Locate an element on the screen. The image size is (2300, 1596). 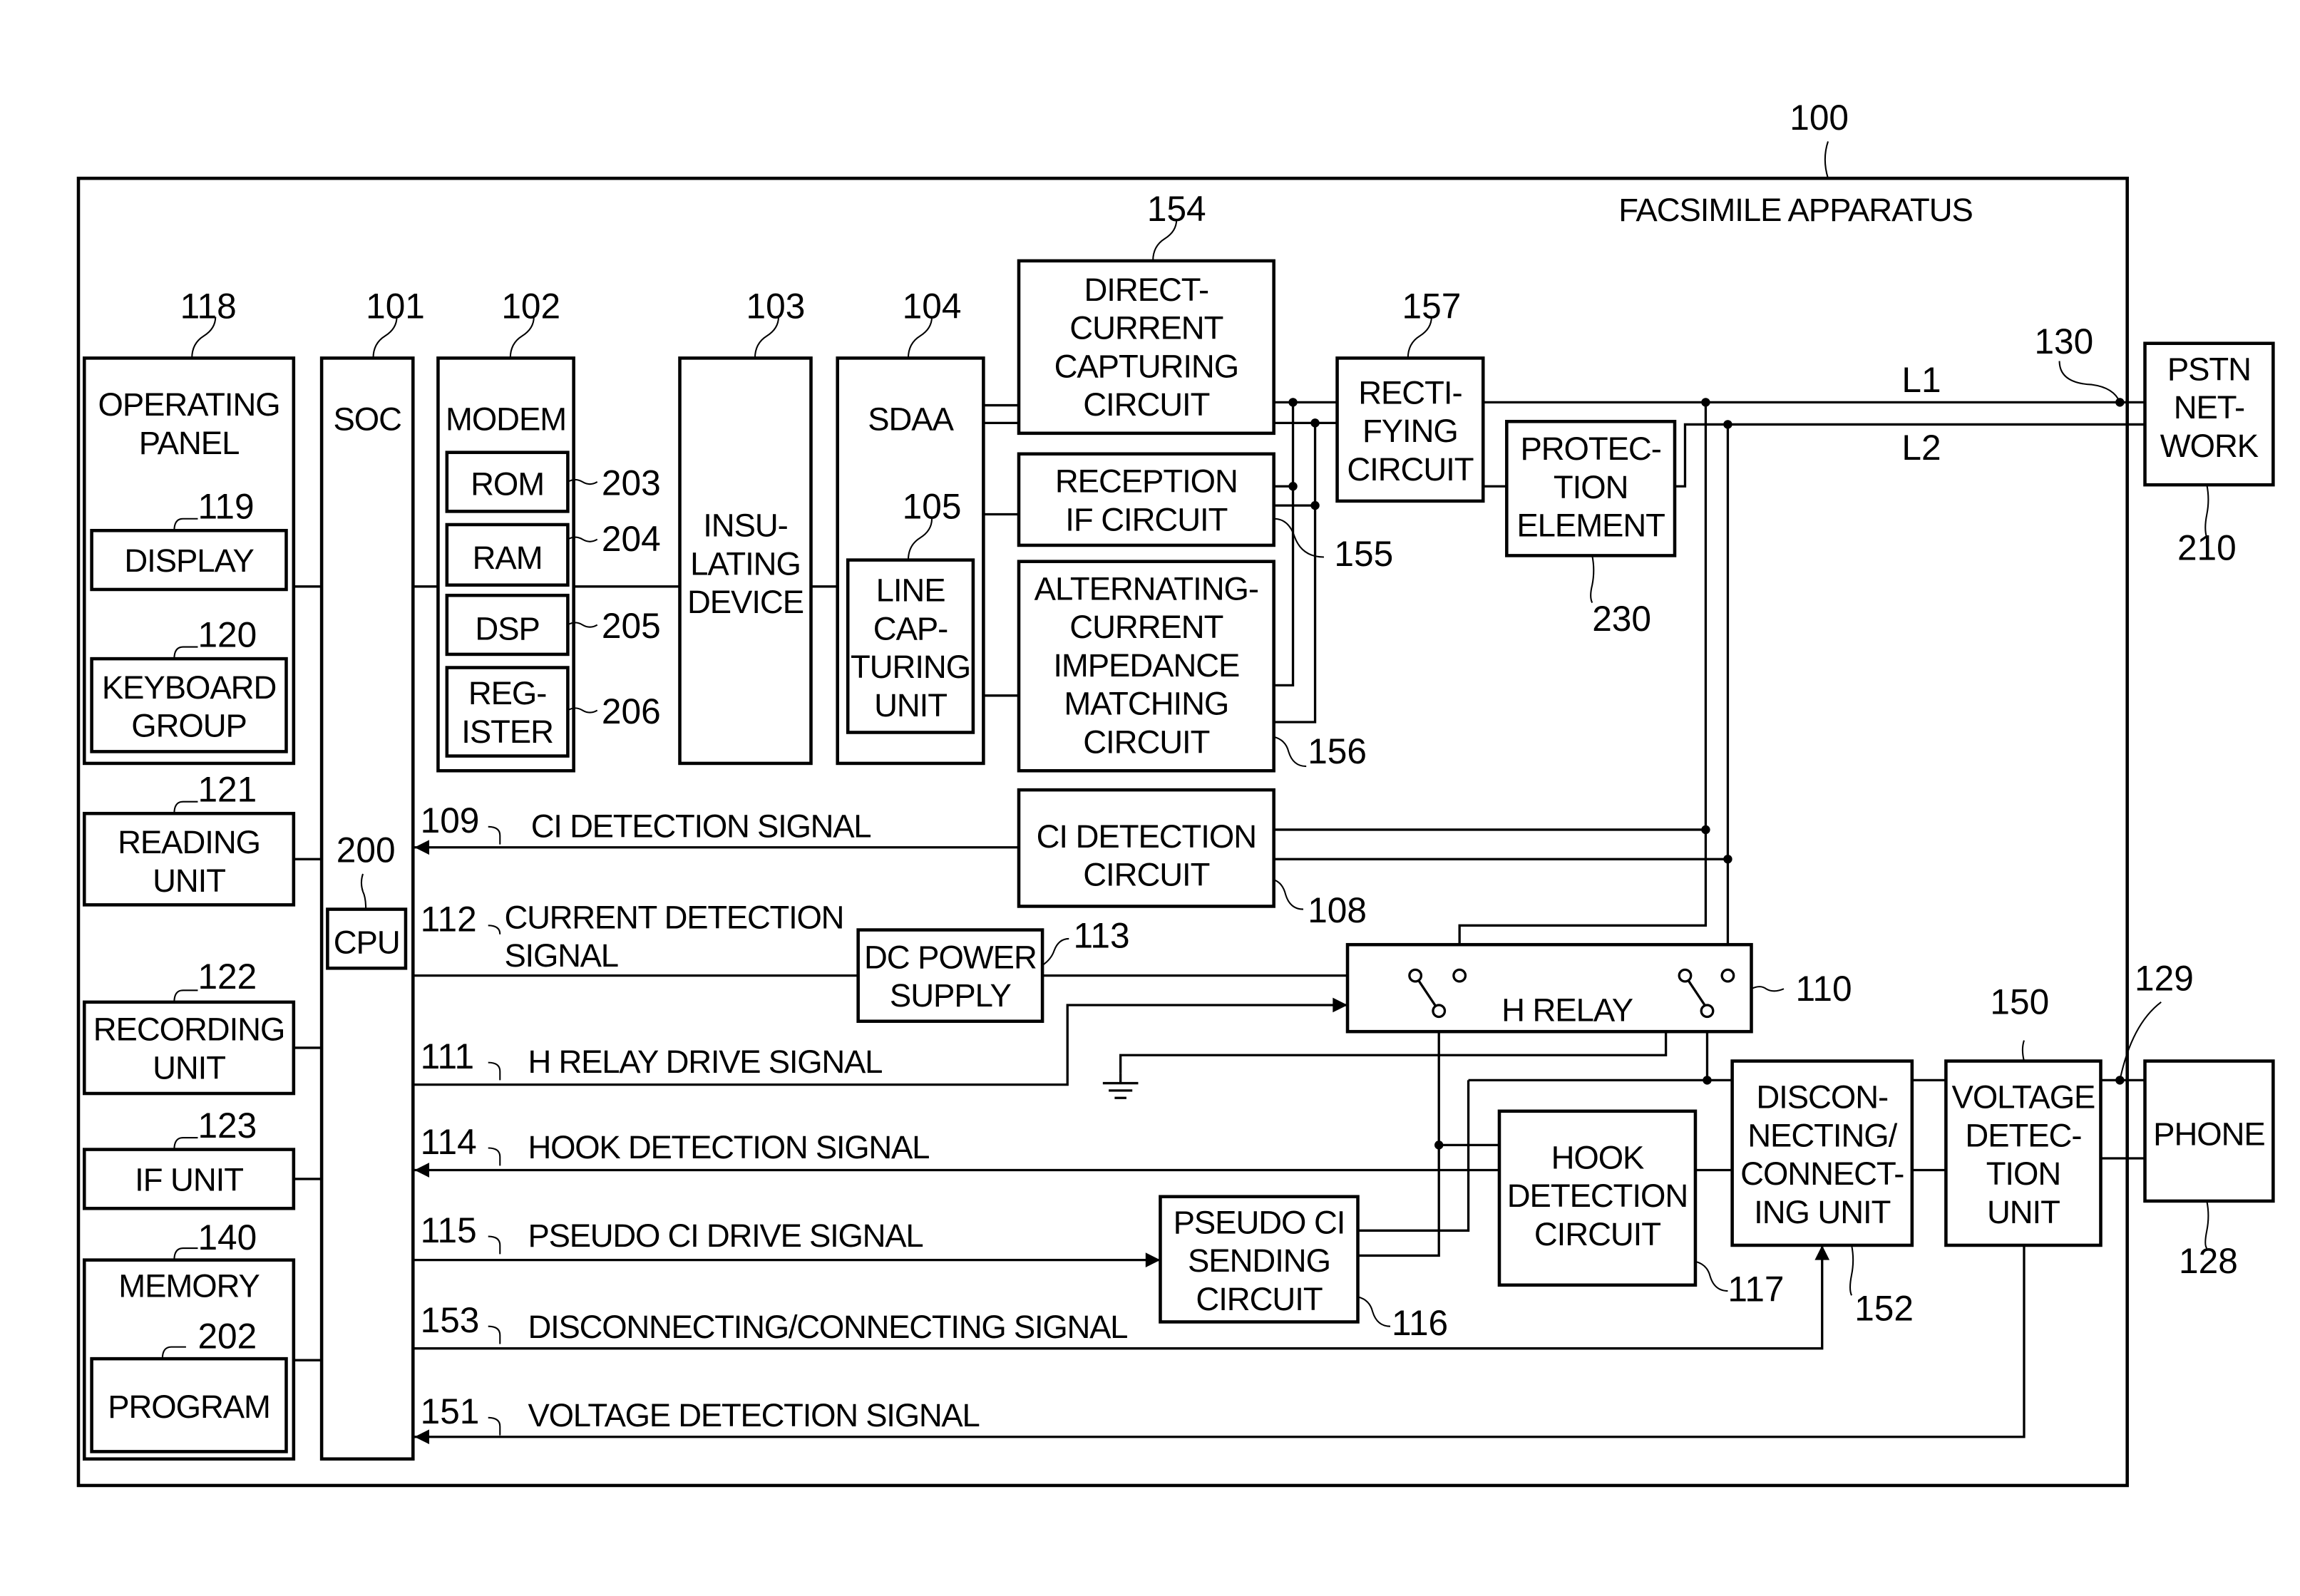
dc-capturing-circuit-label: CURRENT is located at coordinates (1146, 328).